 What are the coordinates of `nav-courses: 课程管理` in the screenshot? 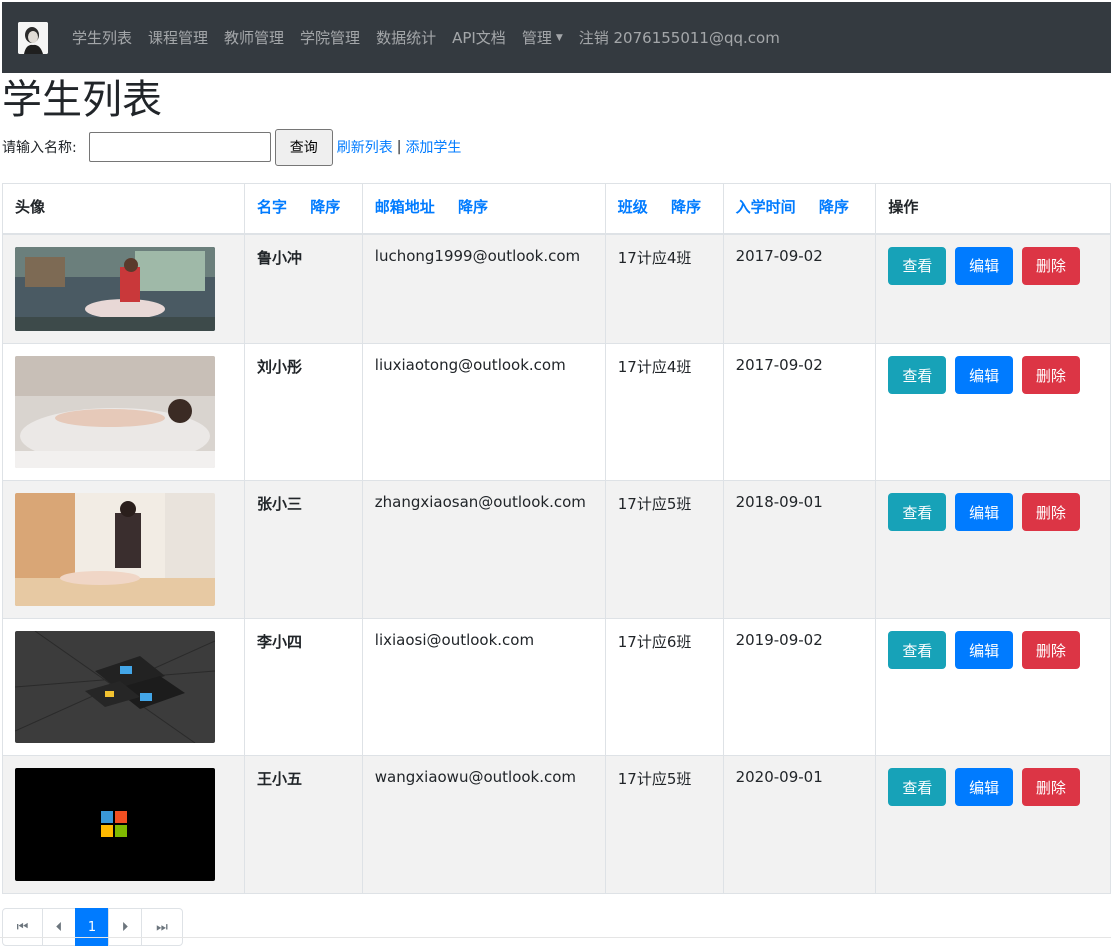 It's located at (178, 37).